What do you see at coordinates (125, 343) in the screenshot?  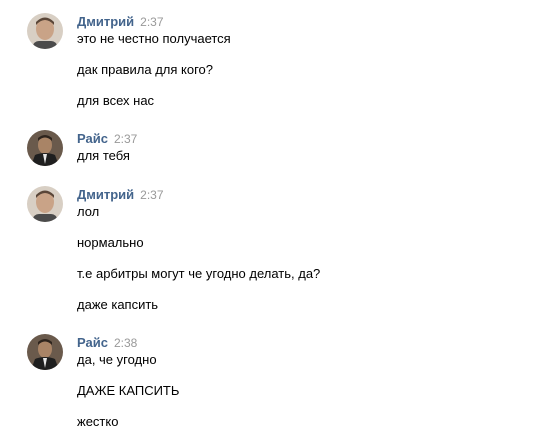 I see `message-time: 2:38` at bounding box center [125, 343].